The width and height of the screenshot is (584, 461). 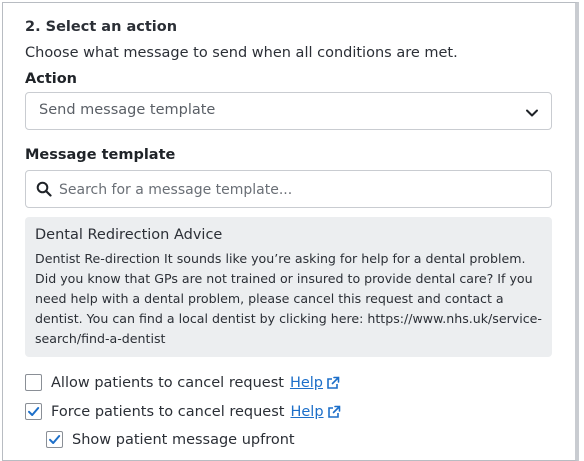 I want to click on chevron-down-icon, so click(x=532, y=114).